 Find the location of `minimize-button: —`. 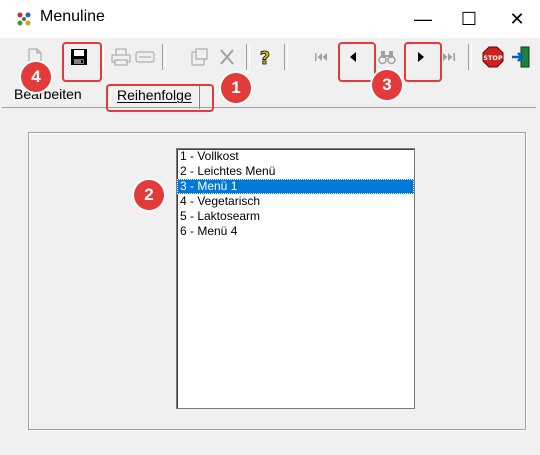

minimize-button: — is located at coordinates (423, 19).